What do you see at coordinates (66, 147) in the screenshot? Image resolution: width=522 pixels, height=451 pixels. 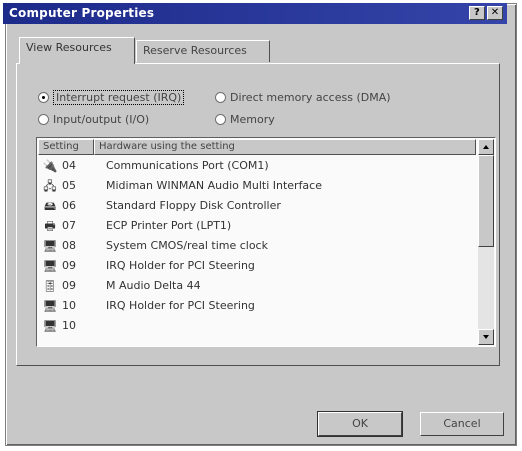 I see `column-header-setting: Setting` at bounding box center [66, 147].